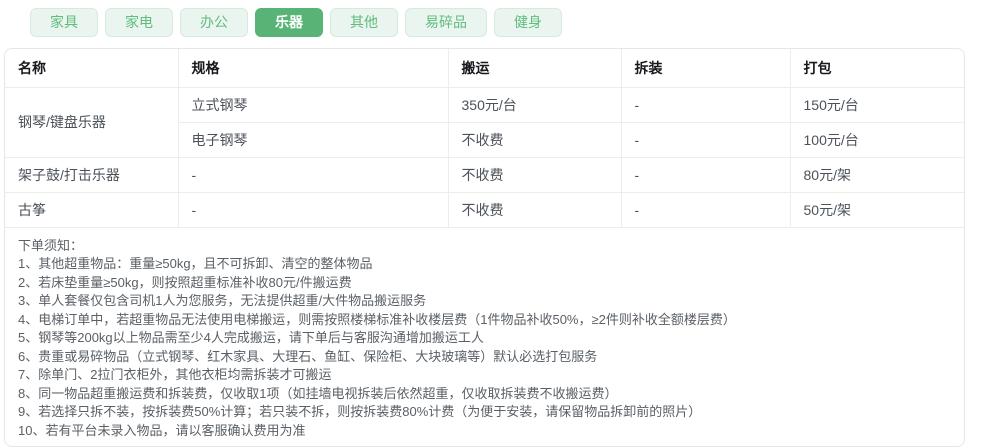  I want to click on col-header-disassemble: 拆装, so click(706, 68).